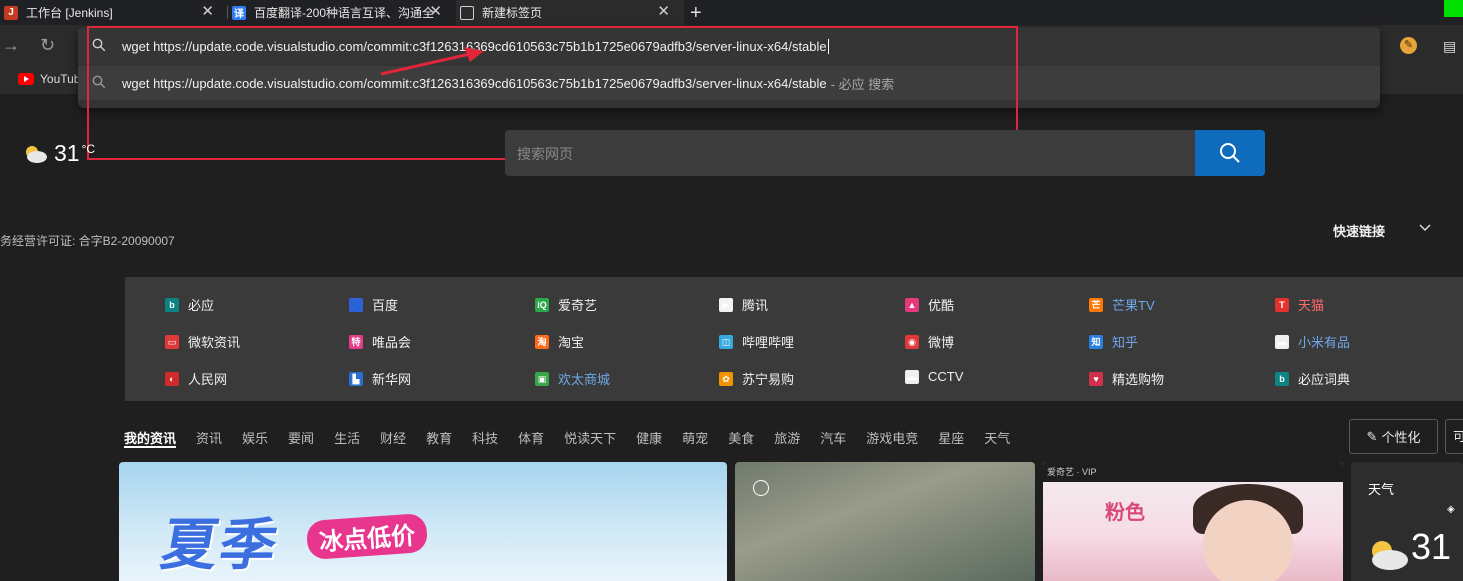 Image resolution: width=1463 pixels, height=581 pixels. What do you see at coordinates (1453, 8) in the screenshot?
I see `window-indicator` at bounding box center [1453, 8].